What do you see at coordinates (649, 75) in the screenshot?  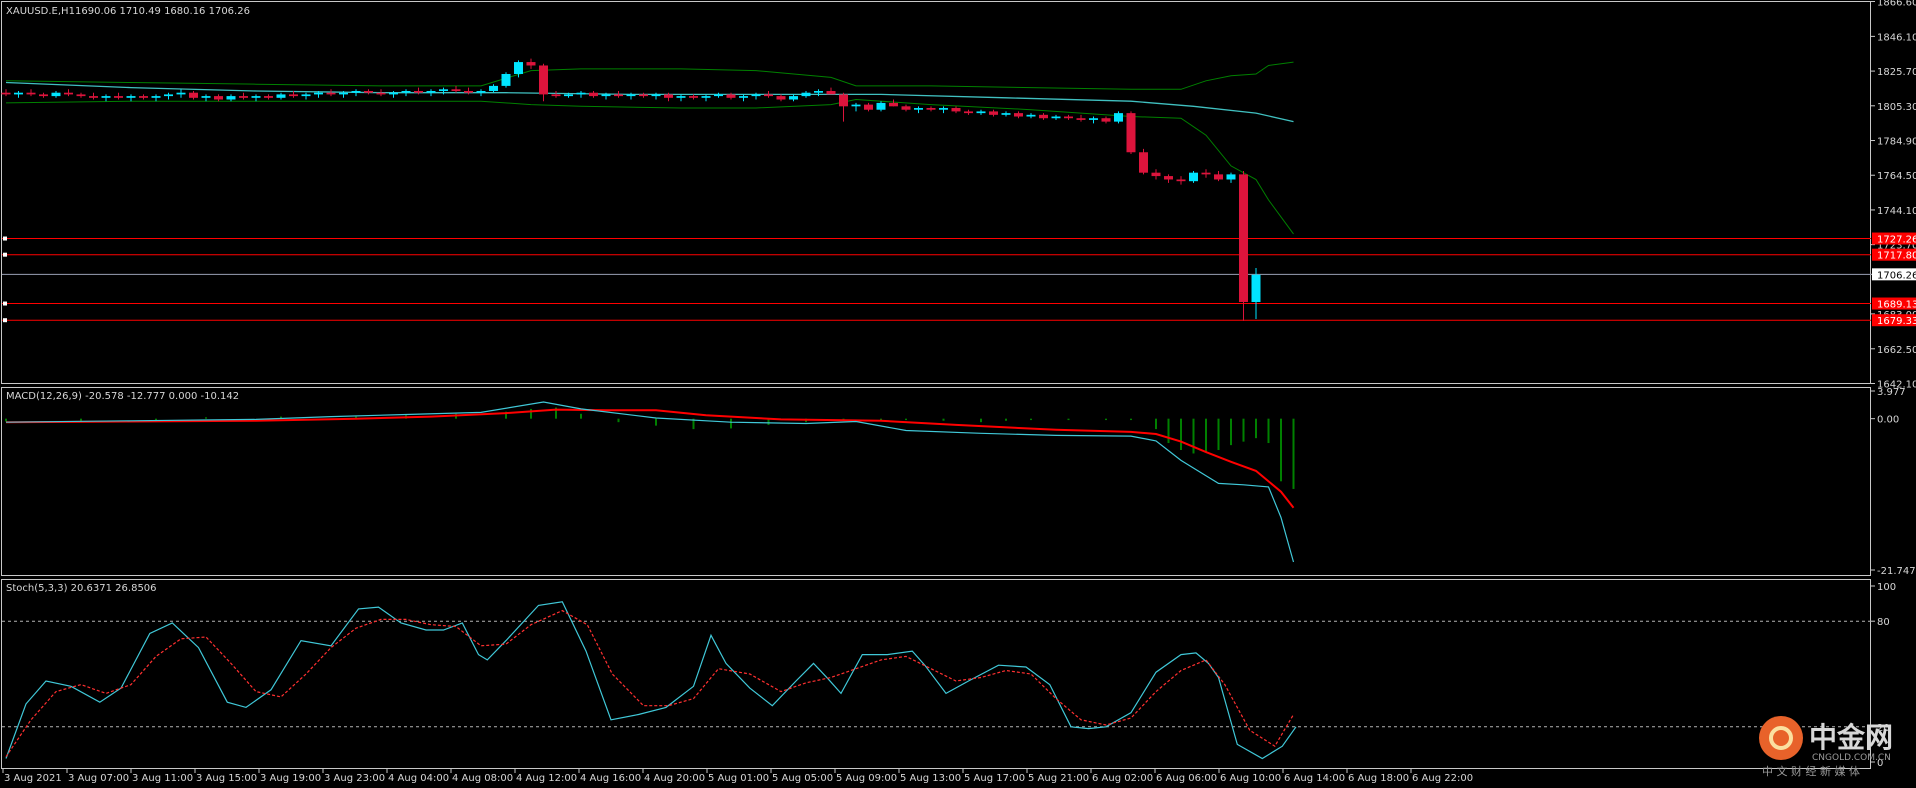 I see `bollinger-upper-line` at bounding box center [649, 75].